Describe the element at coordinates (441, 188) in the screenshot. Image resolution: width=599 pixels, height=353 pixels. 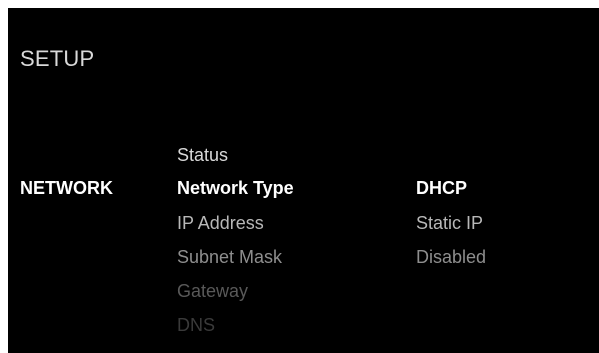
I see `option-dhcp: DHCP` at that location.